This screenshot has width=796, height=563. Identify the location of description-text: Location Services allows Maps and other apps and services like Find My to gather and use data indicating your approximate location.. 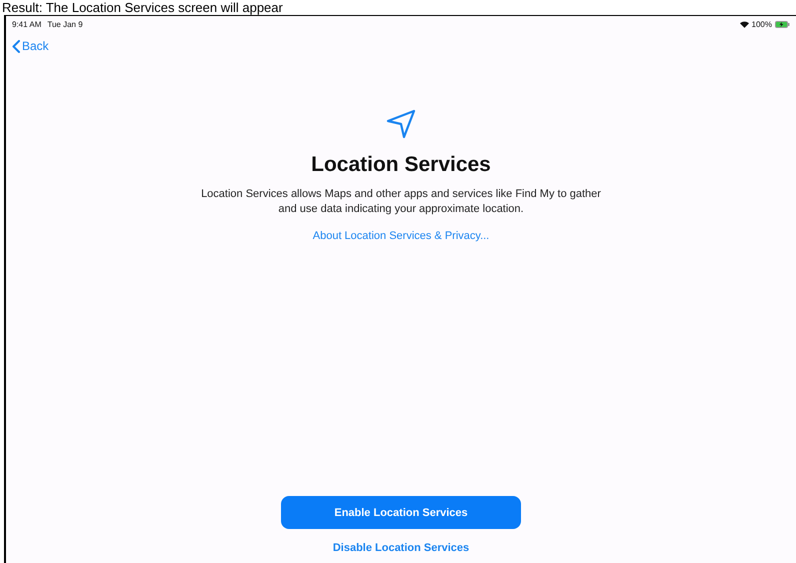
(401, 202).